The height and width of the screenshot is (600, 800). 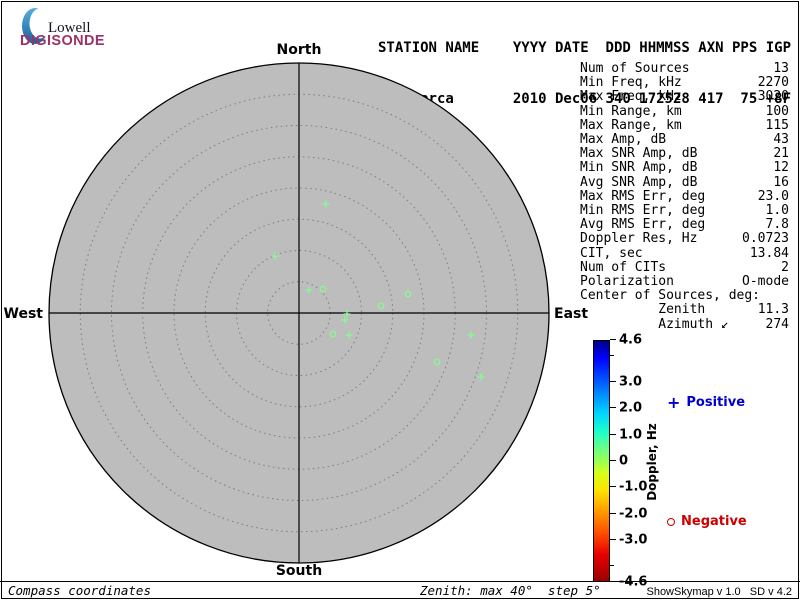 I want to click on stats-value: 274, so click(x=777, y=324).